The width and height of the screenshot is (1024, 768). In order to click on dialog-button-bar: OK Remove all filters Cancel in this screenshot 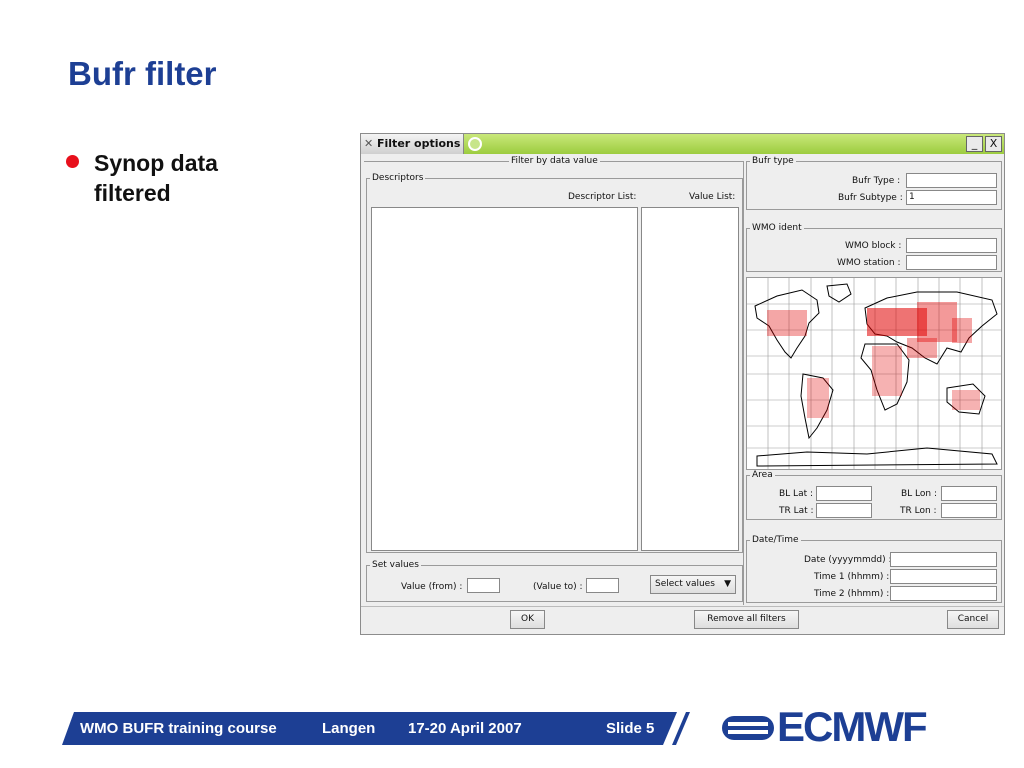, I will do `click(682, 620)`.